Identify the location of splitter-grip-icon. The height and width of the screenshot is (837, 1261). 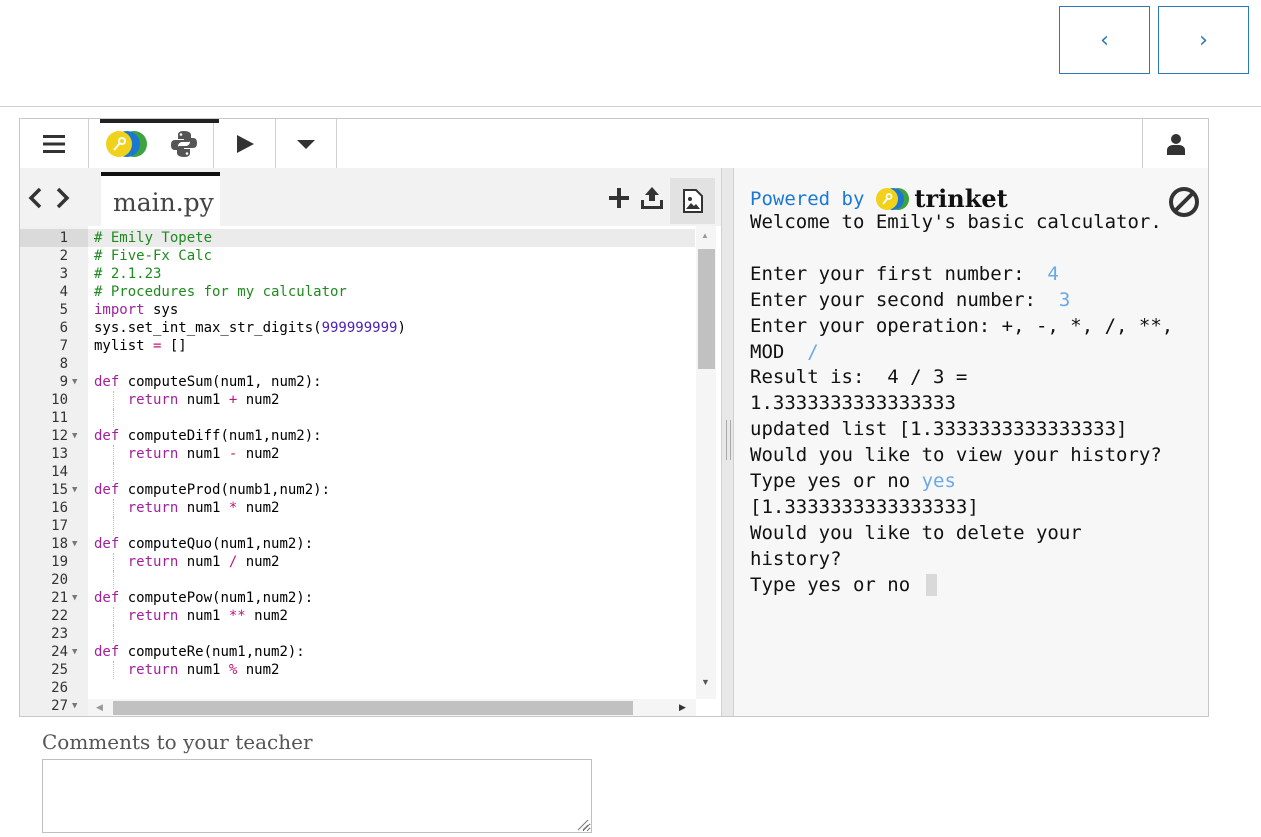
(728, 440).